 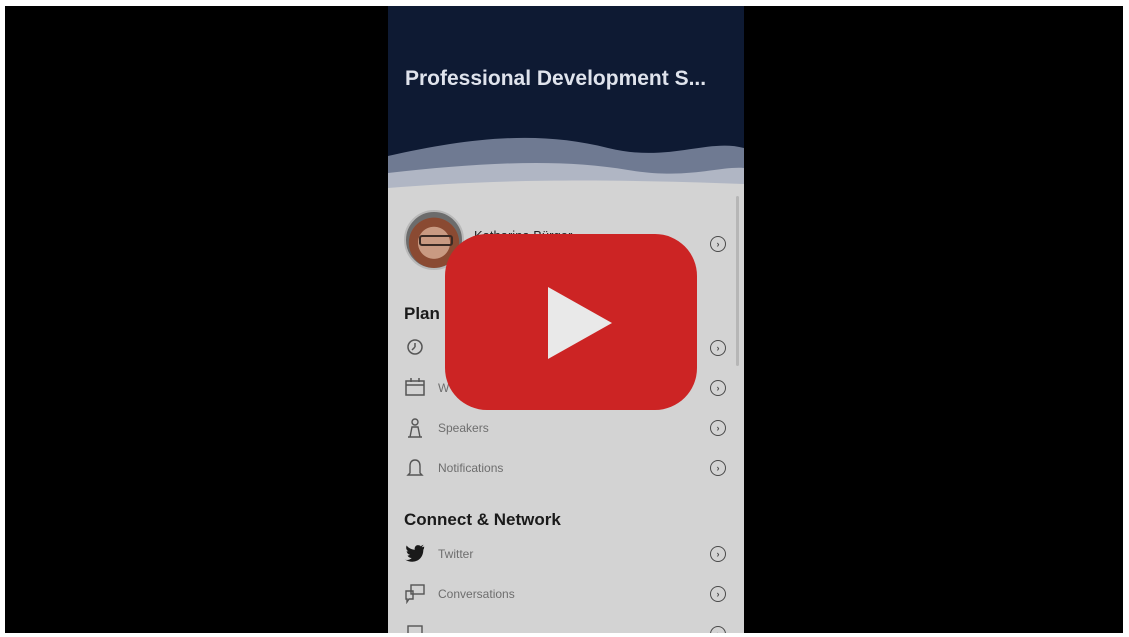 I want to click on menu-item-speakers: Speakers ›, so click(x=569, y=429).